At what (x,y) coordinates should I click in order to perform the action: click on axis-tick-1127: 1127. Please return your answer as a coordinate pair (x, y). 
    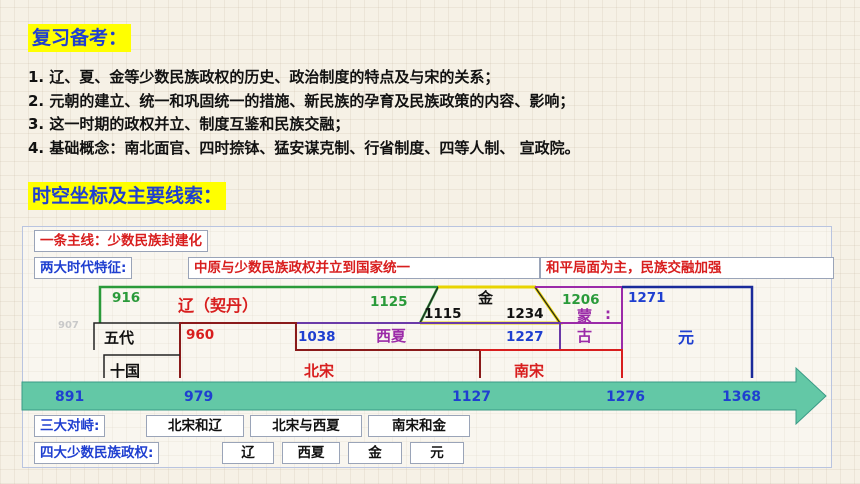
    Looking at the image, I should click on (471, 397).